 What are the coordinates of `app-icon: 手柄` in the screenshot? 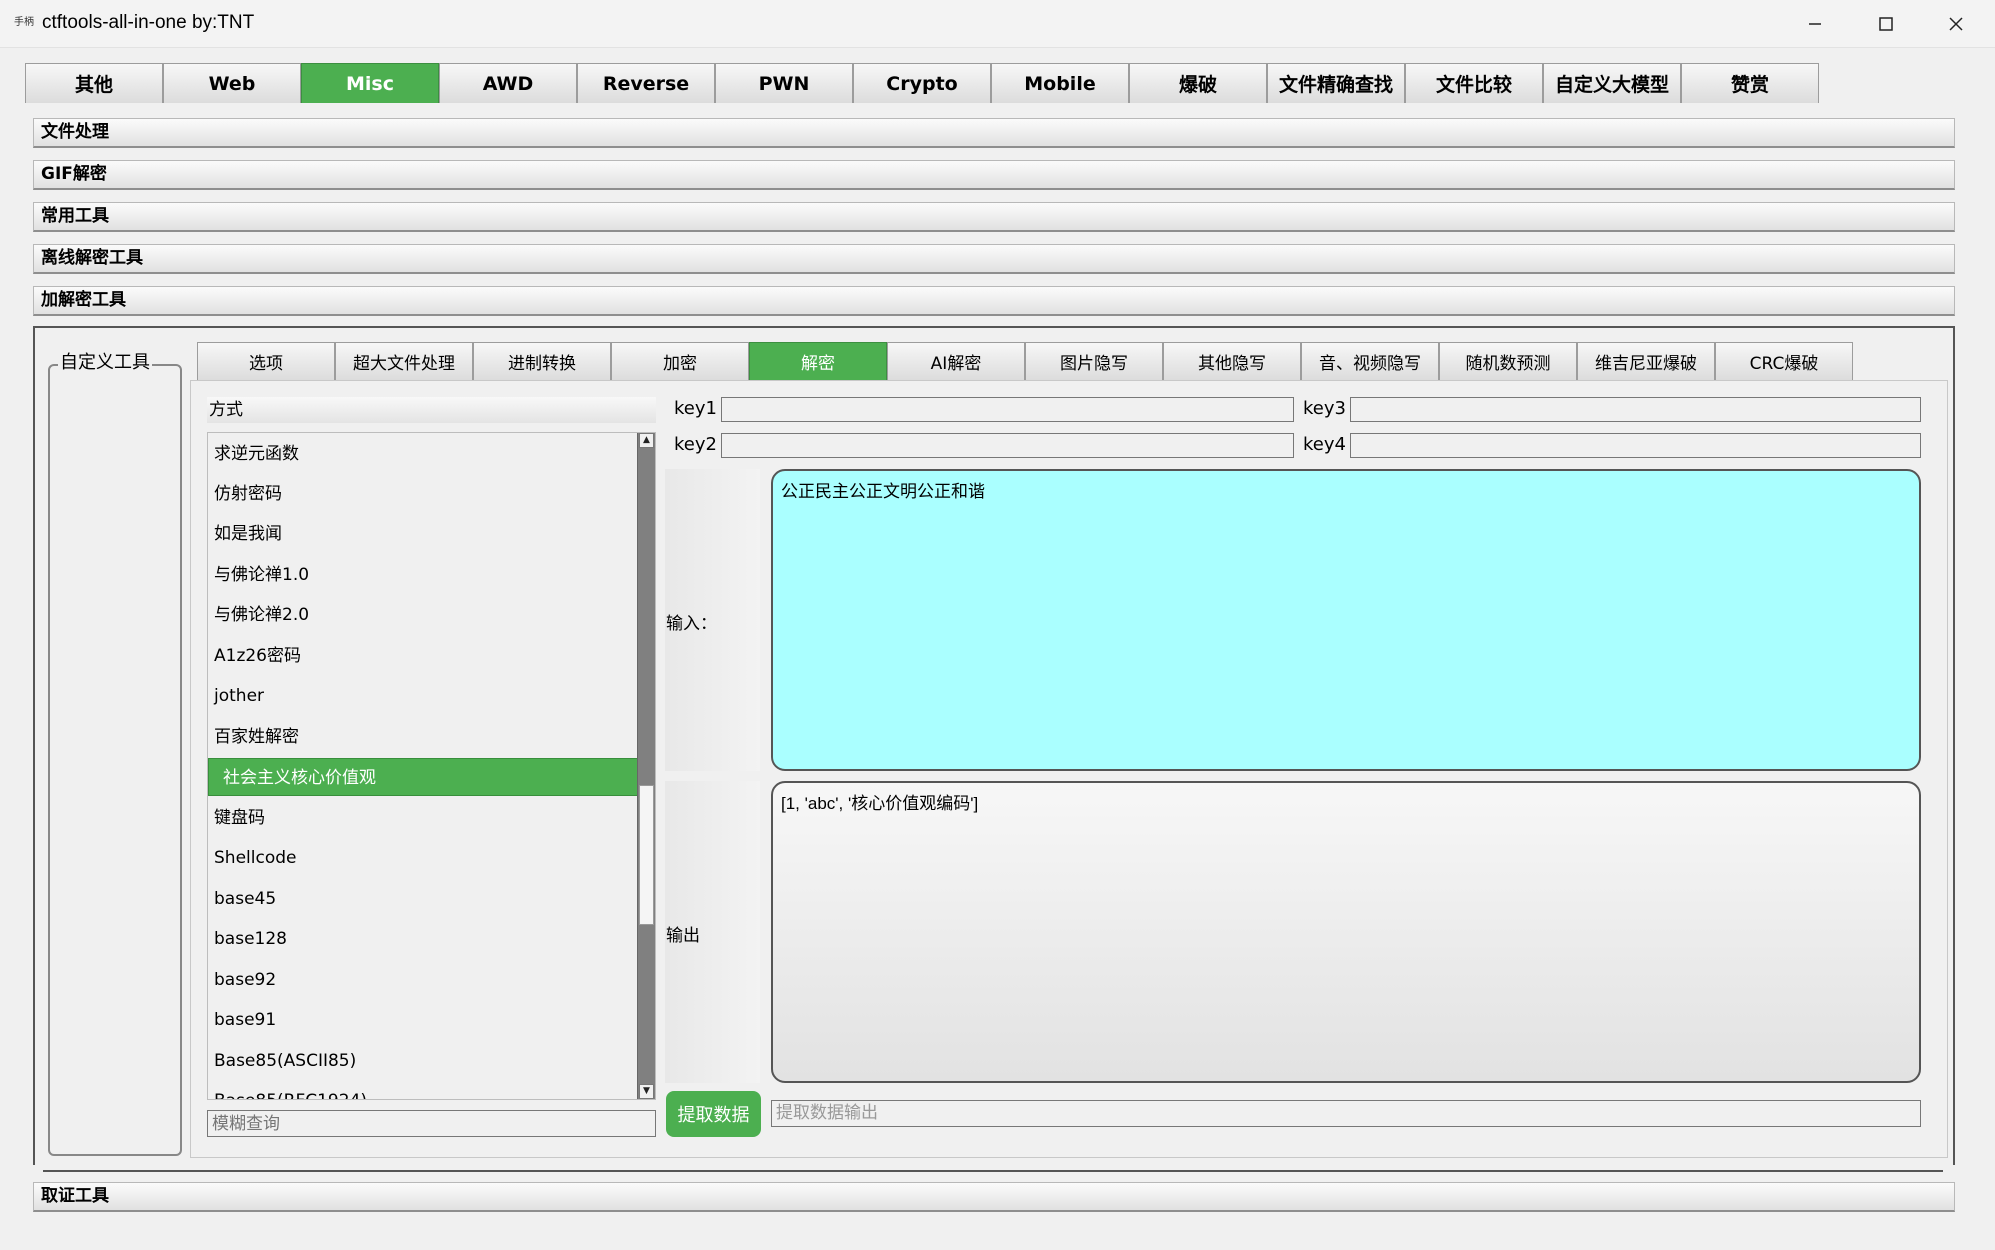 It's located at (24, 22).